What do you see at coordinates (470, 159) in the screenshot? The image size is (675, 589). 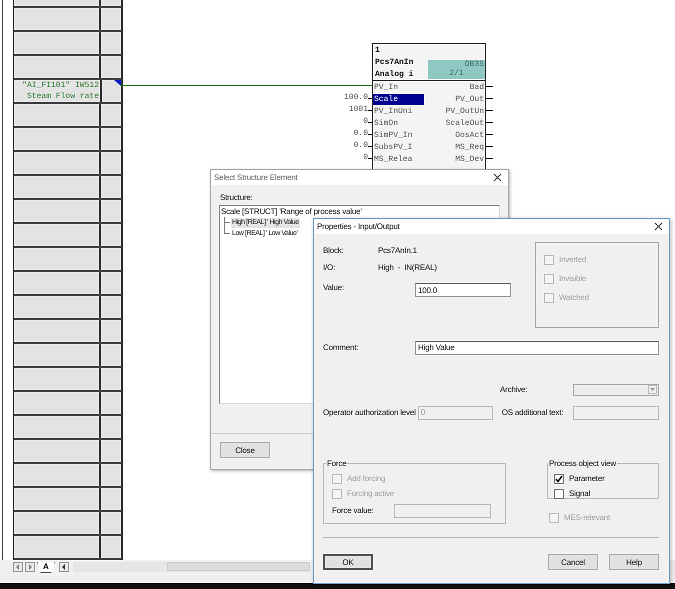 I see `output-pin: MS_Dev` at bounding box center [470, 159].